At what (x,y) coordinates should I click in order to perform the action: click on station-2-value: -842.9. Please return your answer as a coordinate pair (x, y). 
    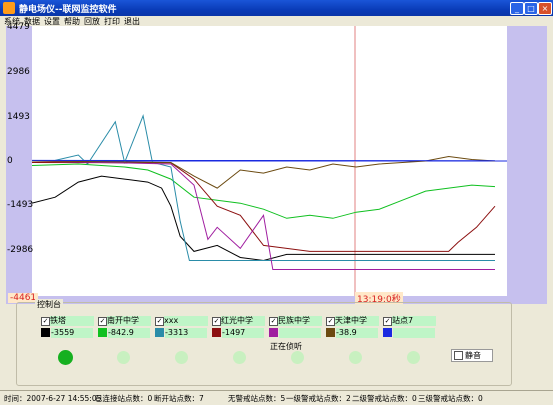
    Looking at the image, I should click on (129, 333).